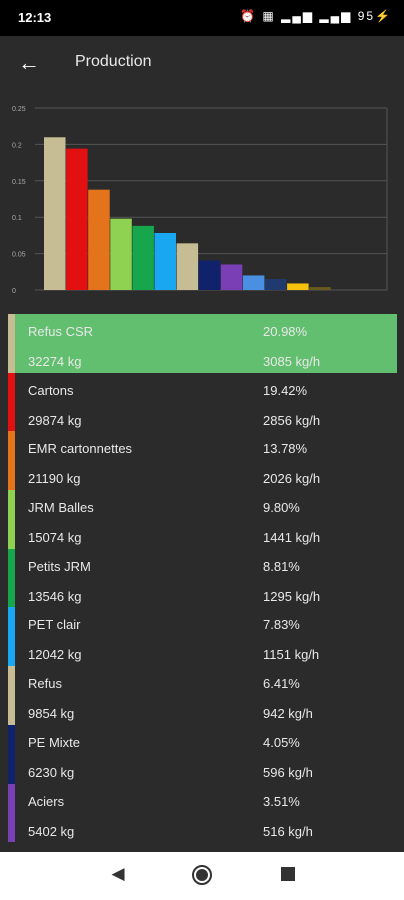 This screenshot has width=404, height=900. Describe the element at coordinates (288, 714) in the screenshot. I see `item-rate: 942 kg/h` at that location.